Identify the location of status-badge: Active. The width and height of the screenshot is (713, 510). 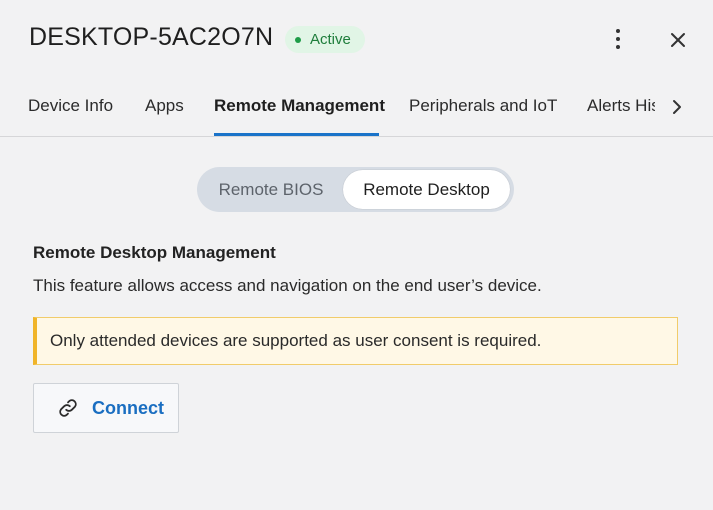
(325, 39).